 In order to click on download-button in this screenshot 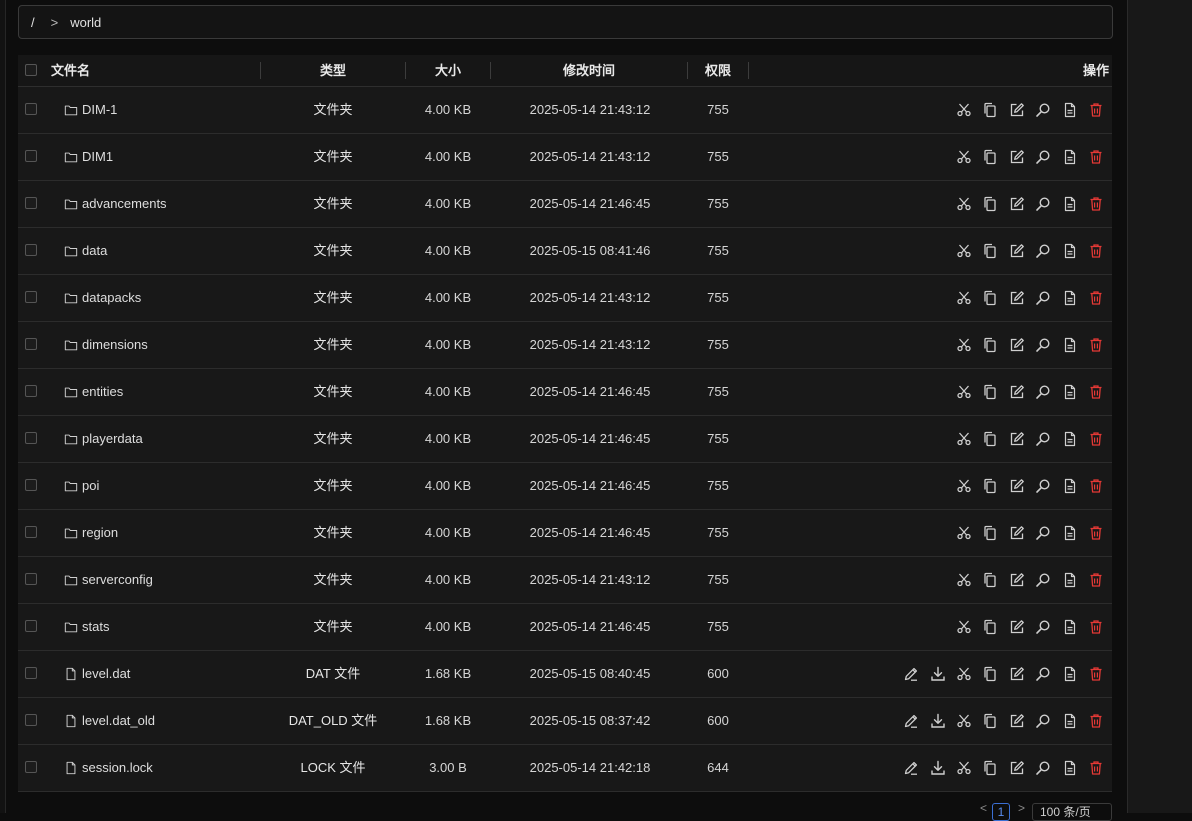, I will do `click(938, 674)`.